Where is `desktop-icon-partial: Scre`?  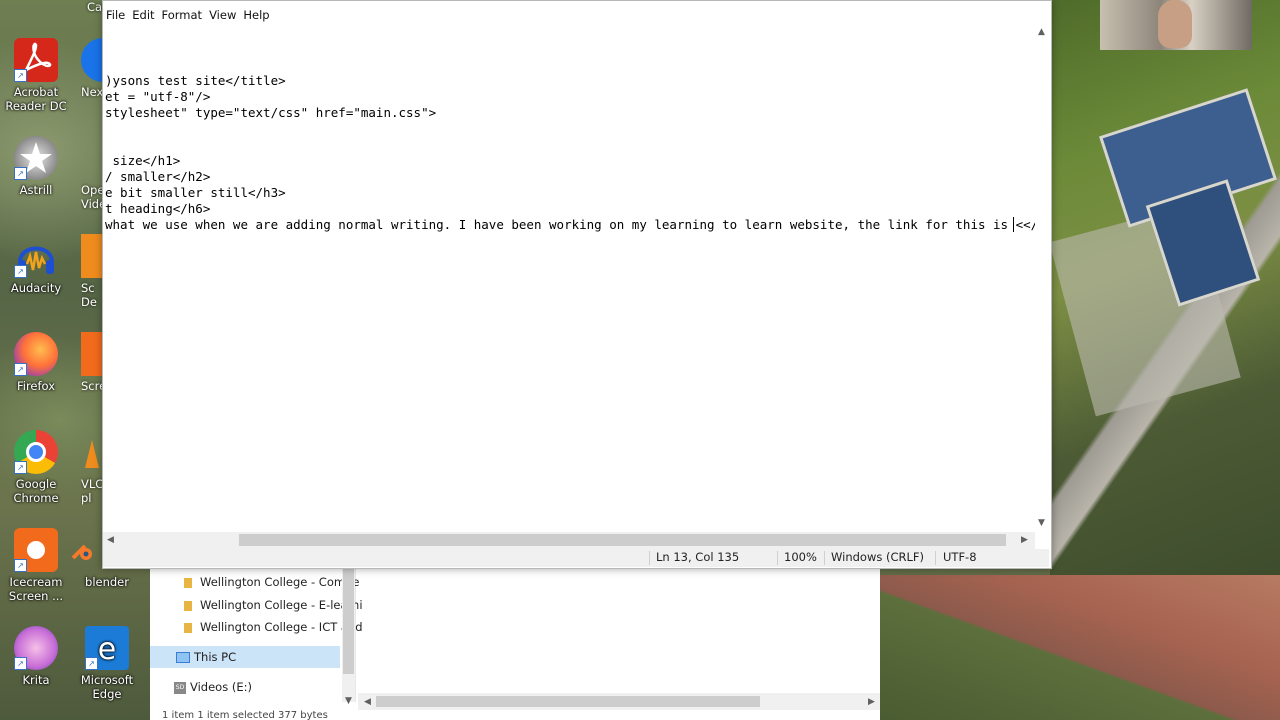
desktop-icon-partial: Scre is located at coordinates (92, 362).